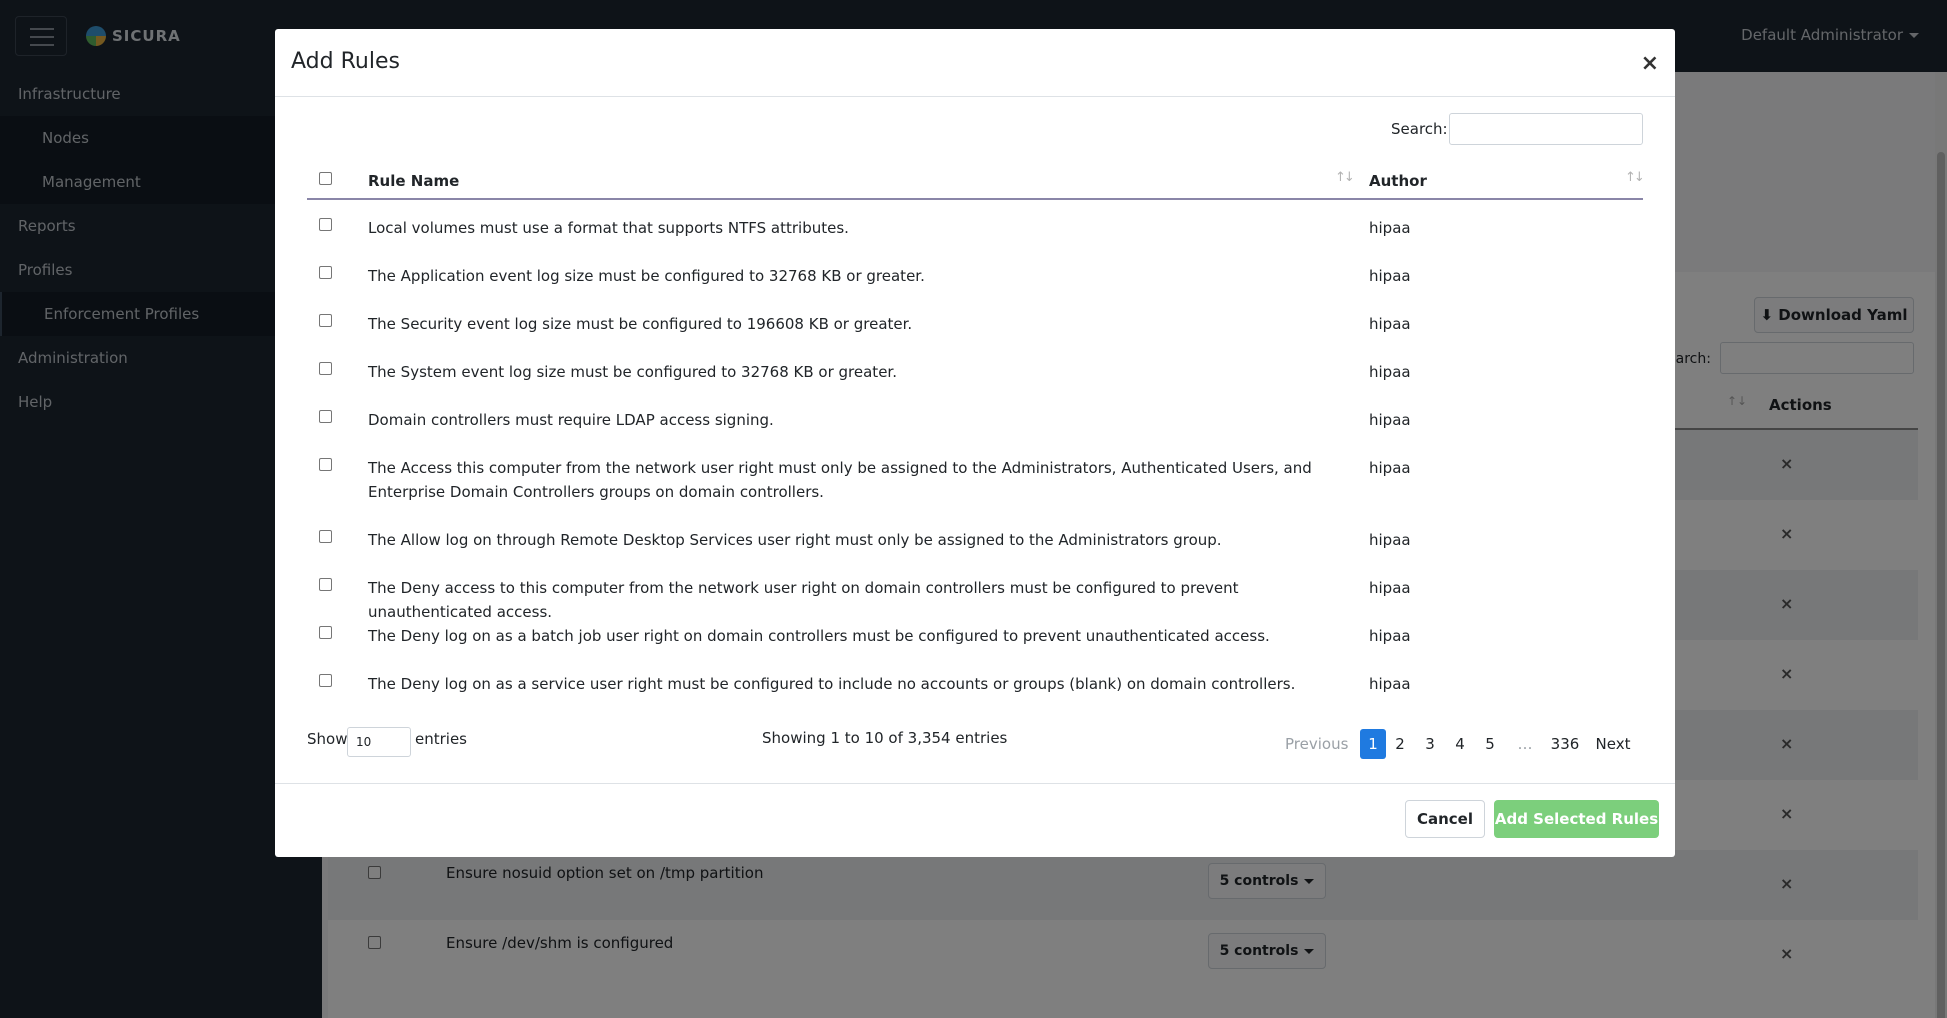 The image size is (1947, 1018). What do you see at coordinates (413, 181) in the screenshot?
I see `rule-name-header: Rule Name` at bounding box center [413, 181].